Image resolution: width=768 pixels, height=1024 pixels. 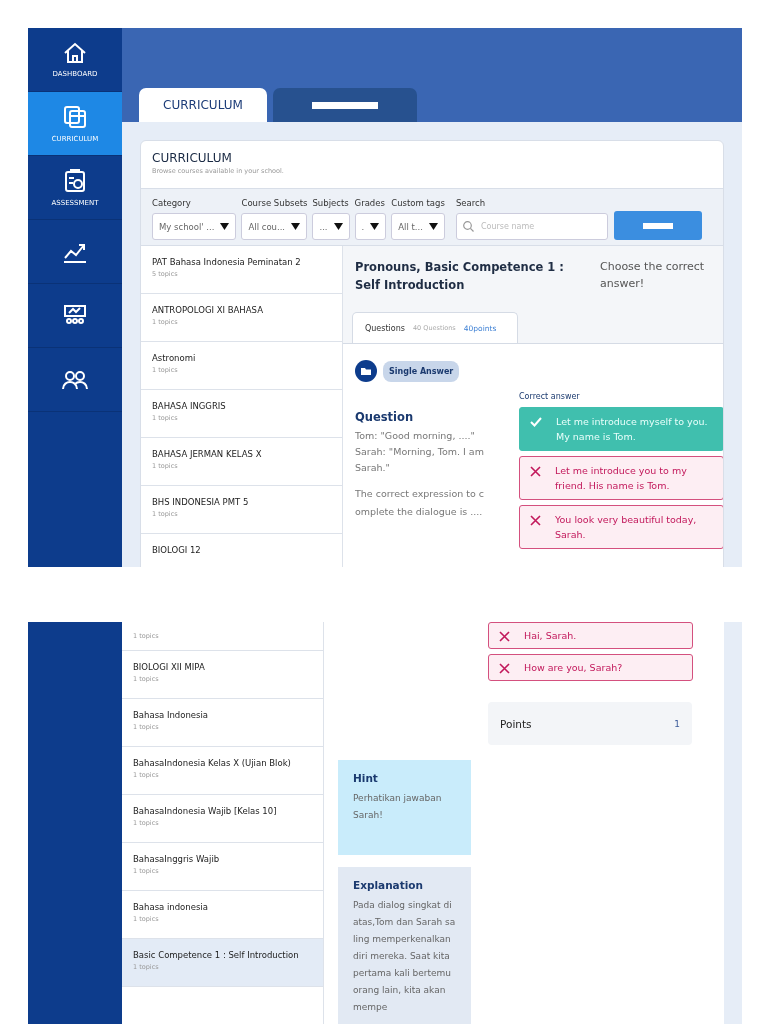 What do you see at coordinates (590, 667) in the screenshot?
I see `answer-option: How are you, Sarah?` at bounding box center [590, 667].